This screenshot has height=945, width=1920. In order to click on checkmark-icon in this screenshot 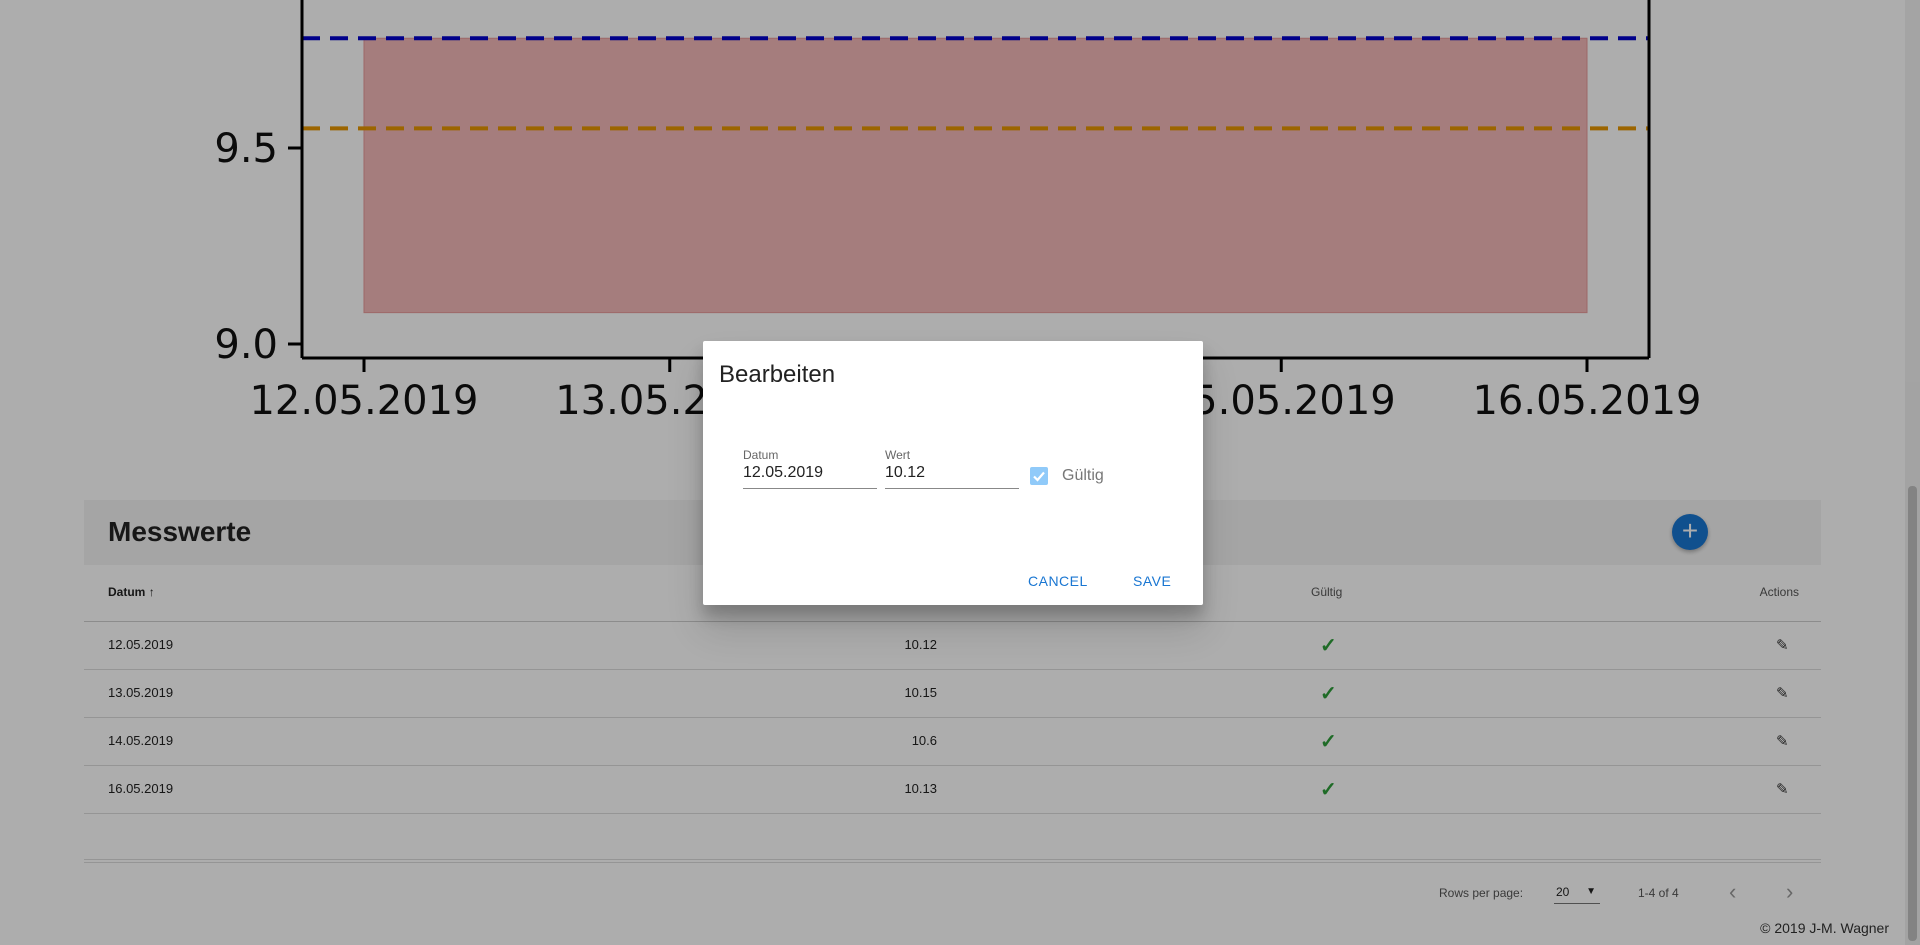, I will do `click(1039, 476)`.